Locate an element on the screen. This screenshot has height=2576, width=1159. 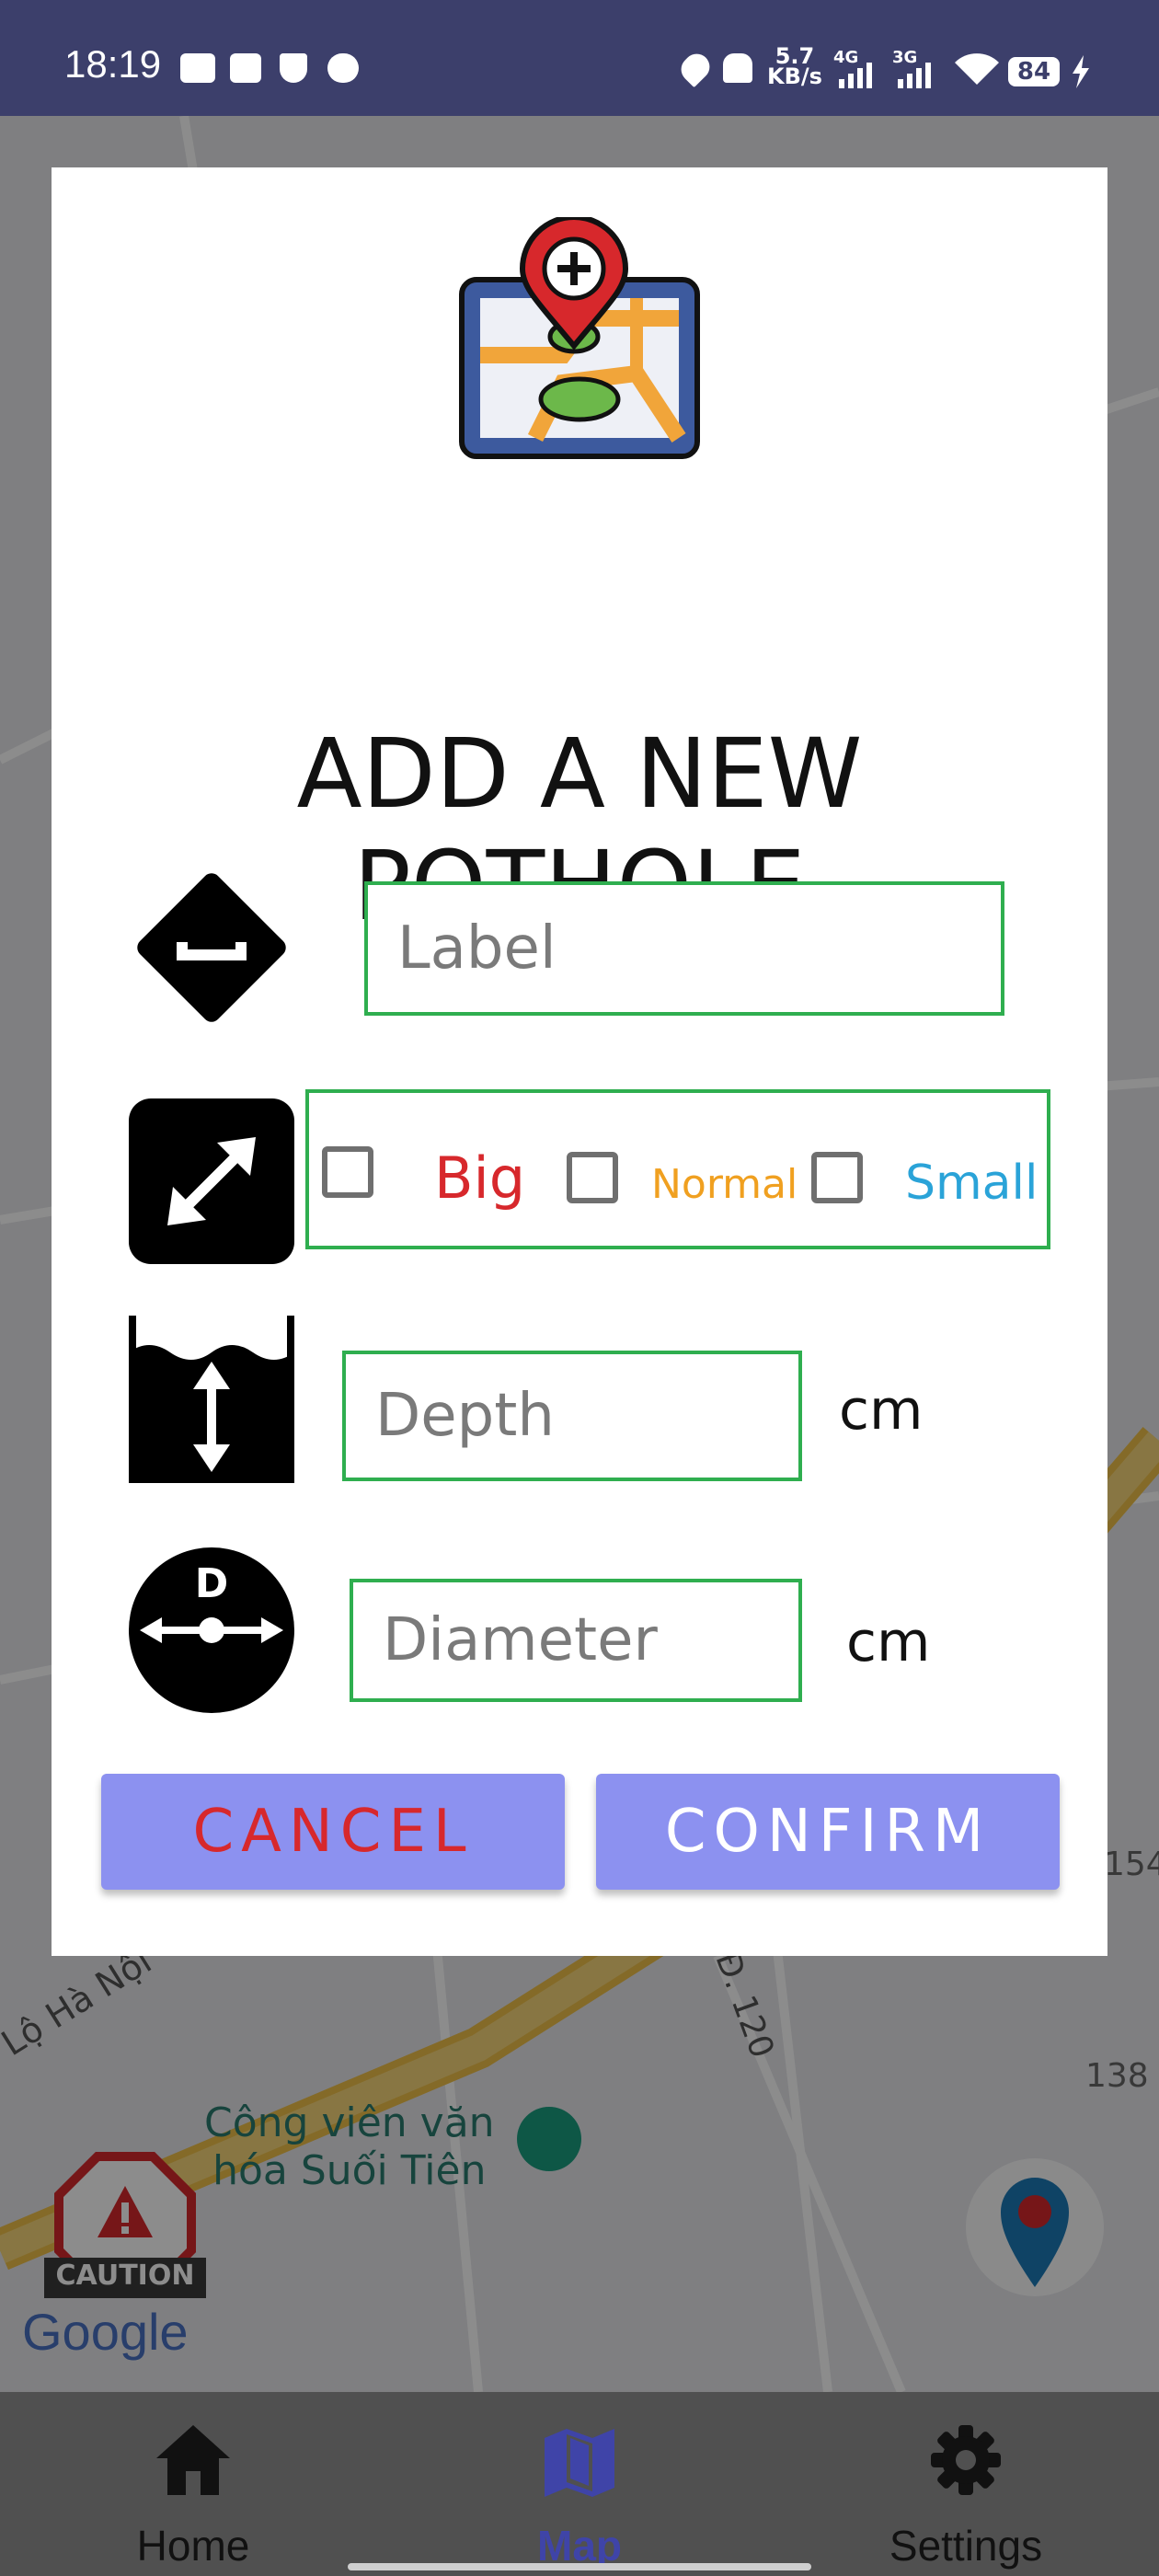
home-icon is located at coordinates (193, 2460).